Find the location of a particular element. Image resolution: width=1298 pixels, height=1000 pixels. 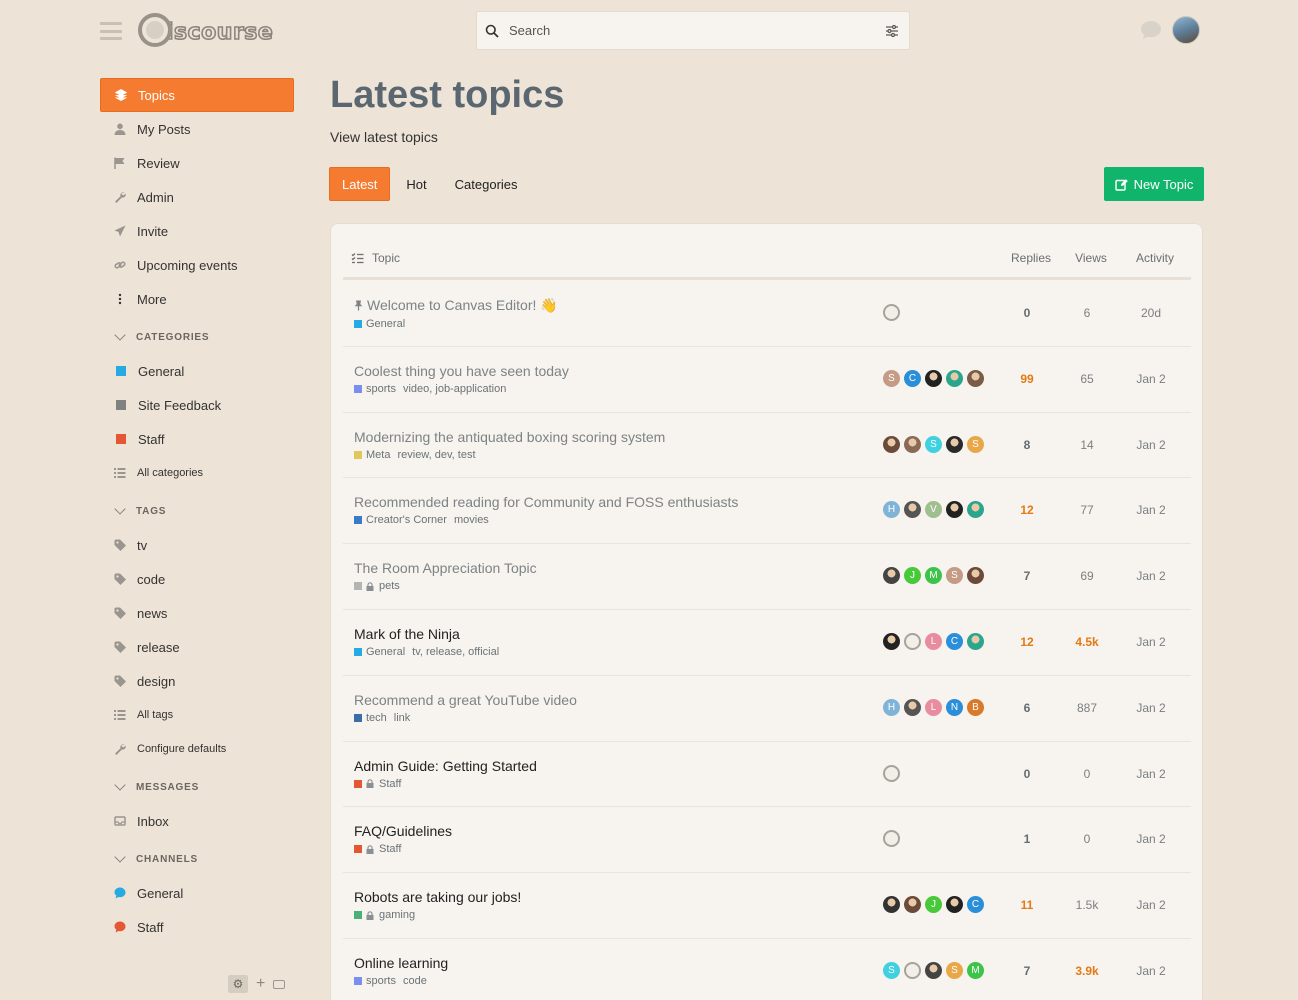

topic-tags: review, dev, test is located at coordinates (436, 455).